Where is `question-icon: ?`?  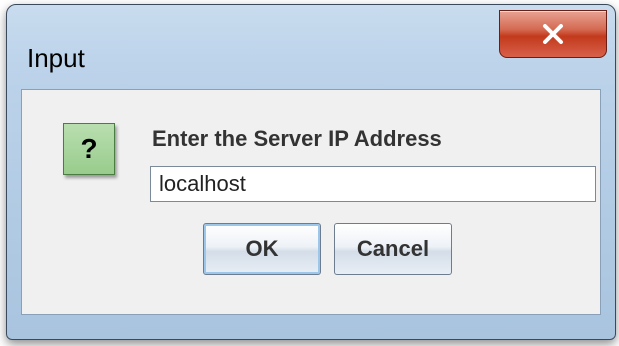
question-icon: ? is located at coordinates (89, 149).